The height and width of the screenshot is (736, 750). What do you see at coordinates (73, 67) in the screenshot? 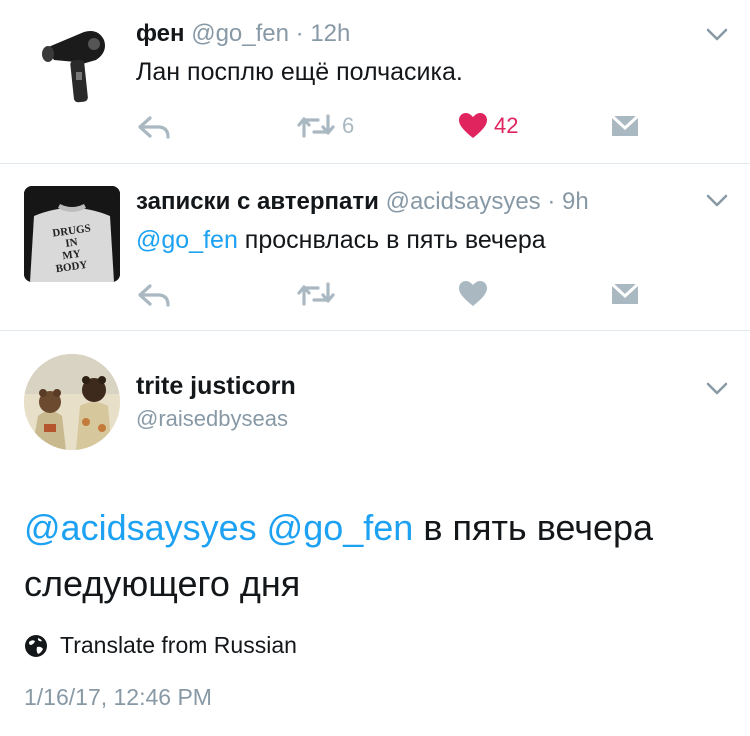
I see `hair-dryer-icon` at bounding box center [73, 67].